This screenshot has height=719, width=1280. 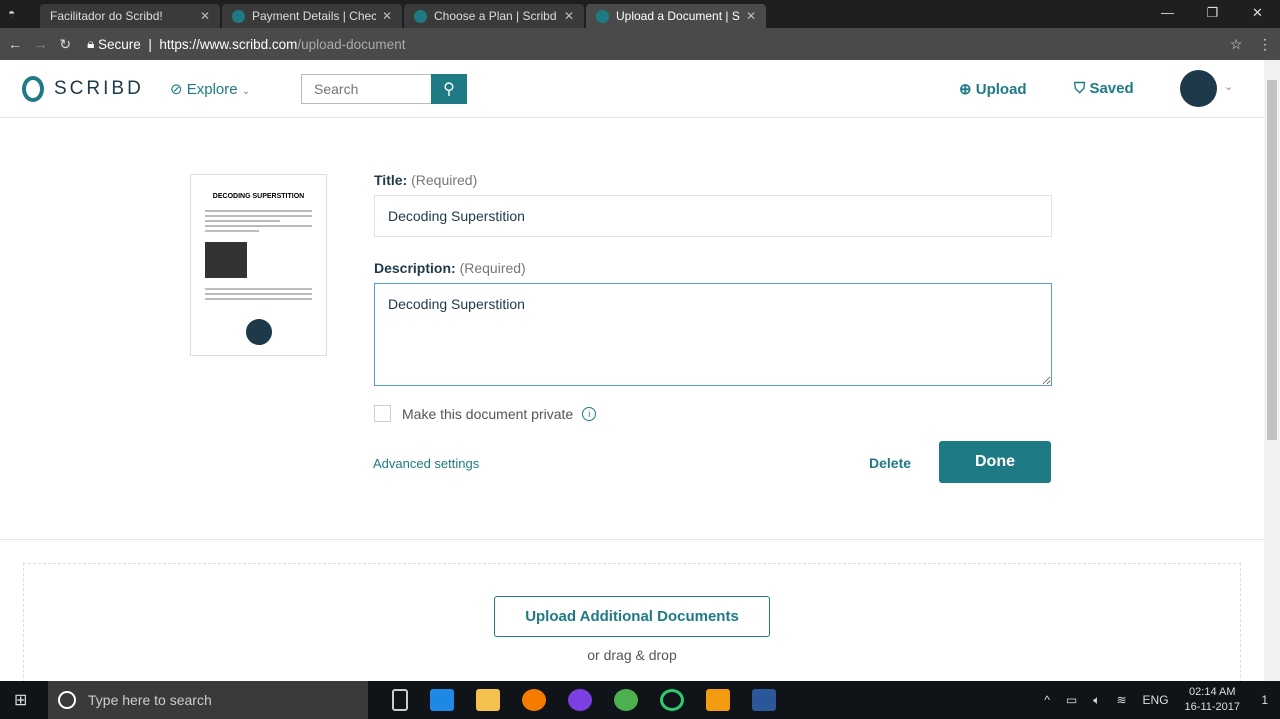 What do you see at coordinates (258, 265) in the screenshot?
I see `document-thumbnail: DECODING SUPERSTITION` at bounding box center [258, 265].